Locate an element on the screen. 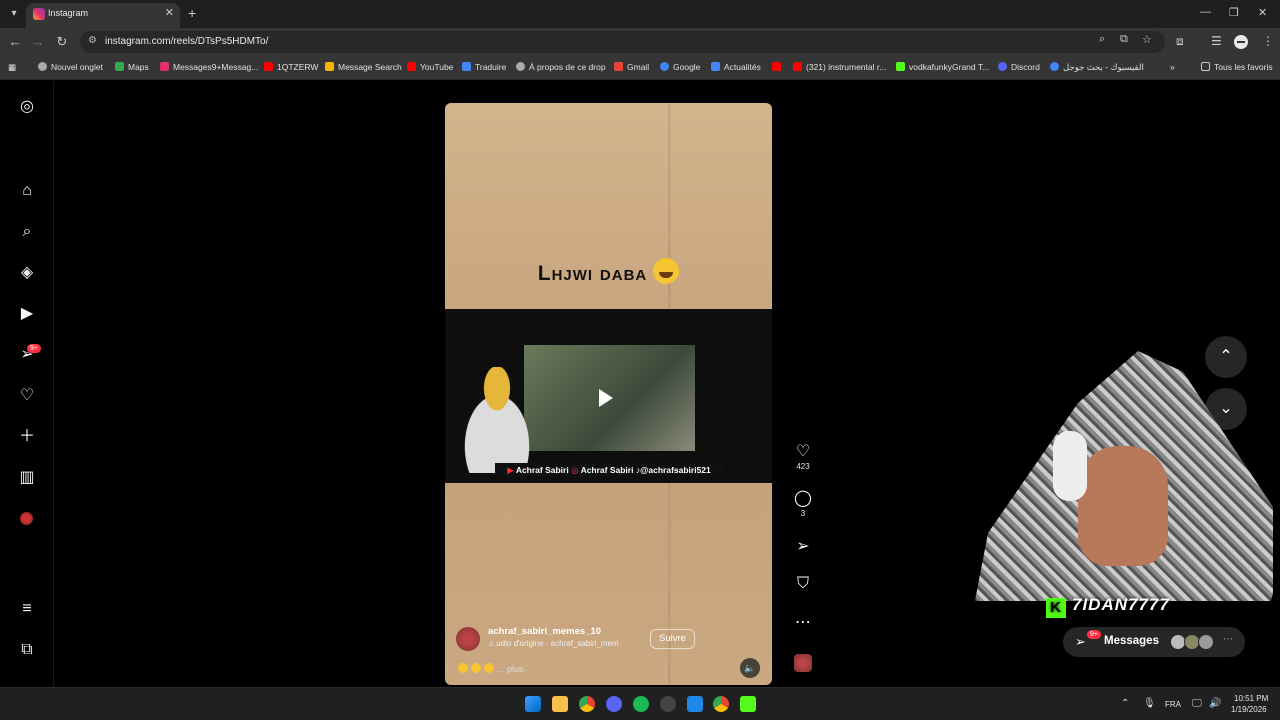 The image size is (1280, 720). clock-time: 10:51 PM is located at coordinates (1251, 698).